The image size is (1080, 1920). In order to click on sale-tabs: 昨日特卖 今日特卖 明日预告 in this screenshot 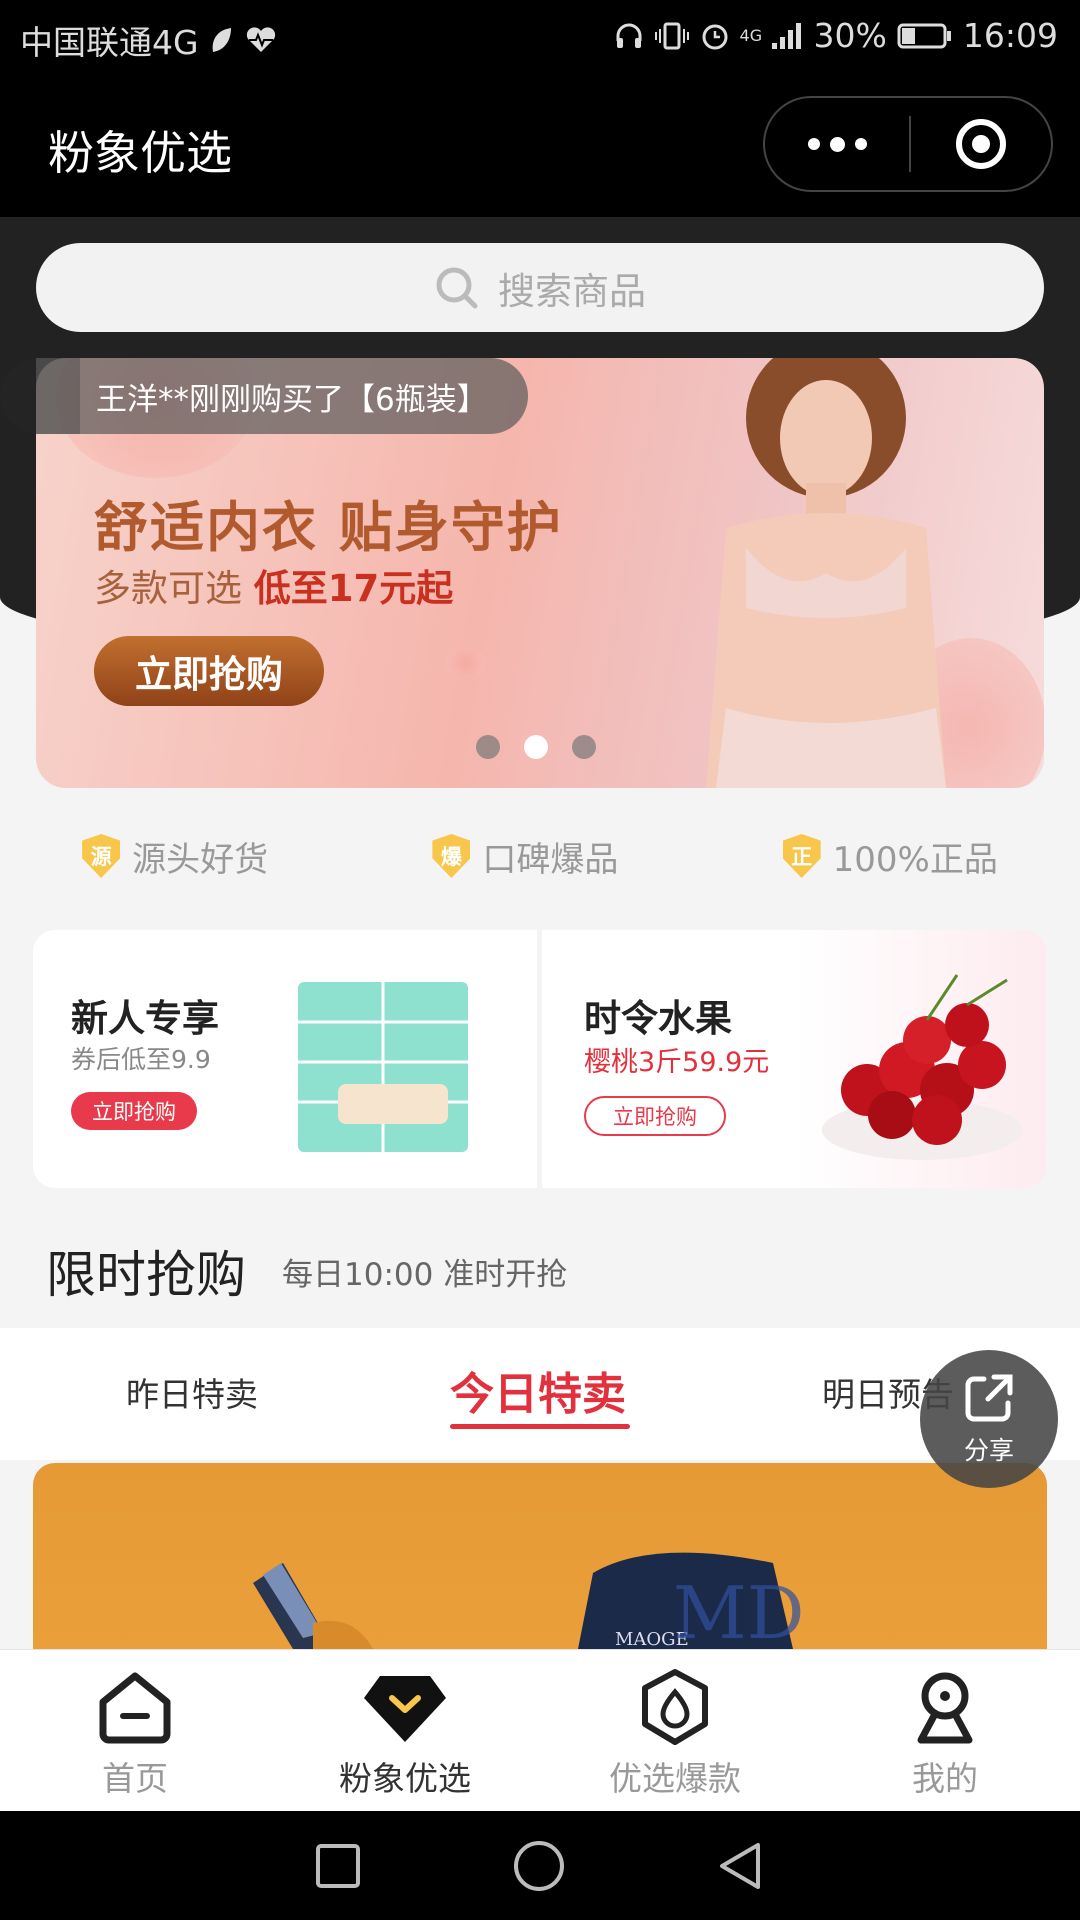, I will do `click(540, 1394)`.